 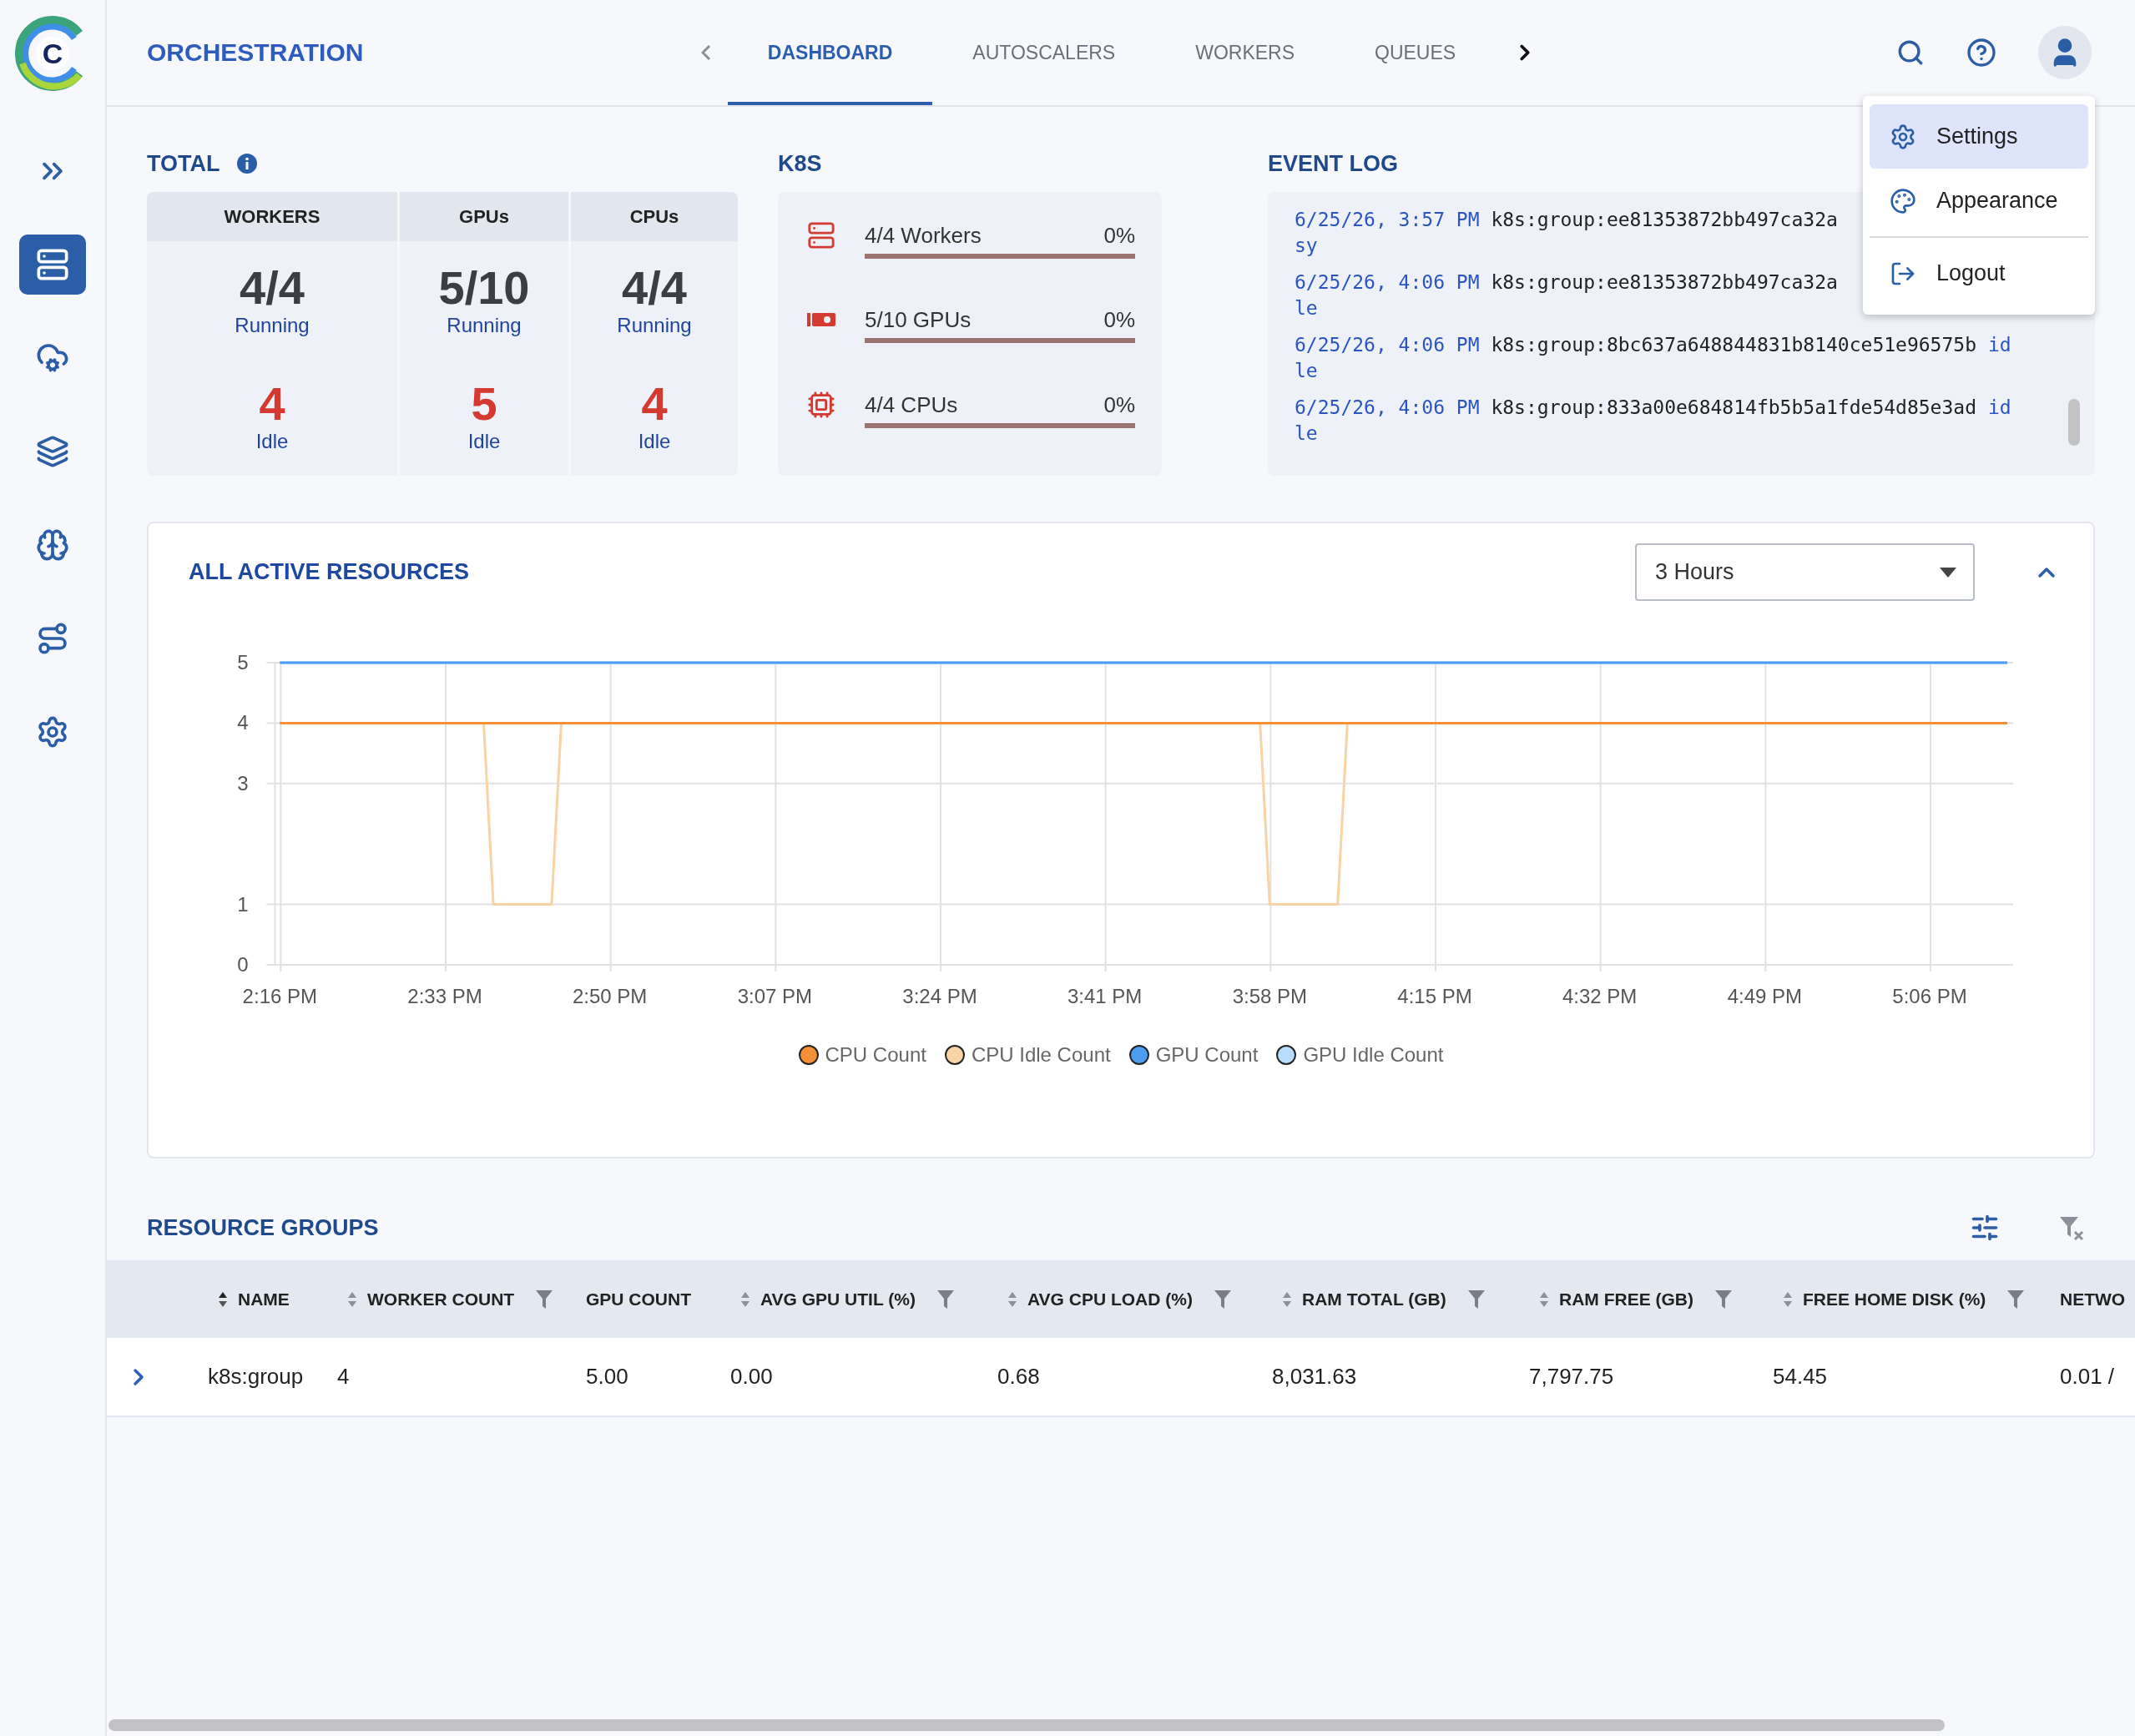 What do you see at coordinates (243, 662) in the screenshot?
I see `axis-label: 5` at bounding box center [243, 662].